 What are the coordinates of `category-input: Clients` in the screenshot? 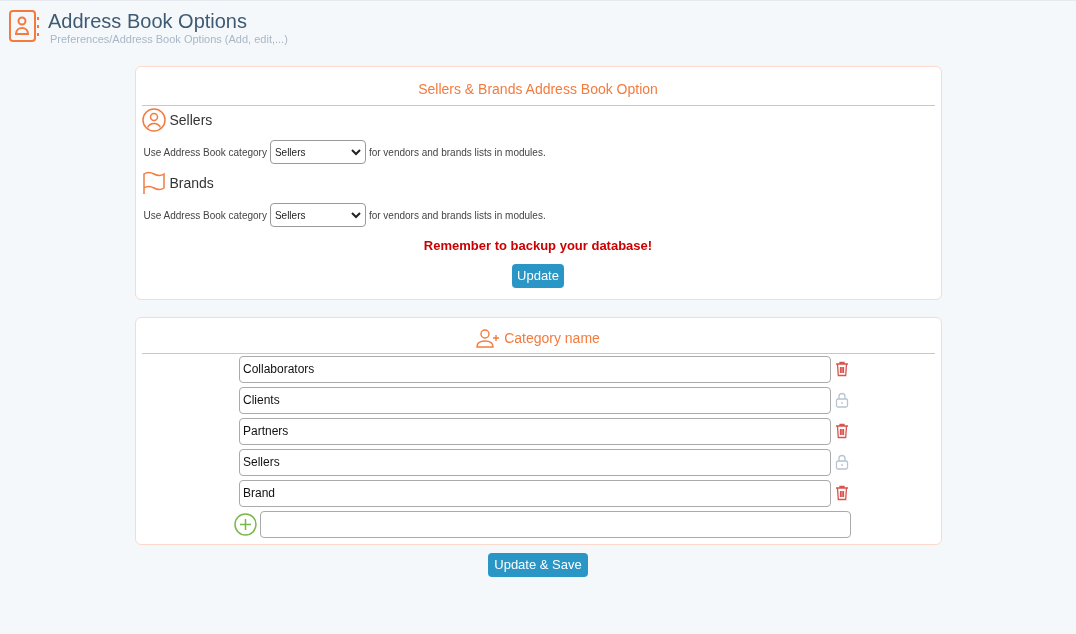 It's located at (535, 400).